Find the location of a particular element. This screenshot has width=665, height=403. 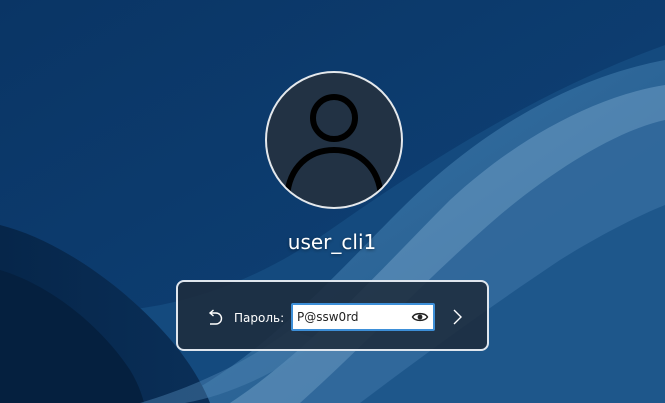

eye-icon is located at coordinates (420, 317).